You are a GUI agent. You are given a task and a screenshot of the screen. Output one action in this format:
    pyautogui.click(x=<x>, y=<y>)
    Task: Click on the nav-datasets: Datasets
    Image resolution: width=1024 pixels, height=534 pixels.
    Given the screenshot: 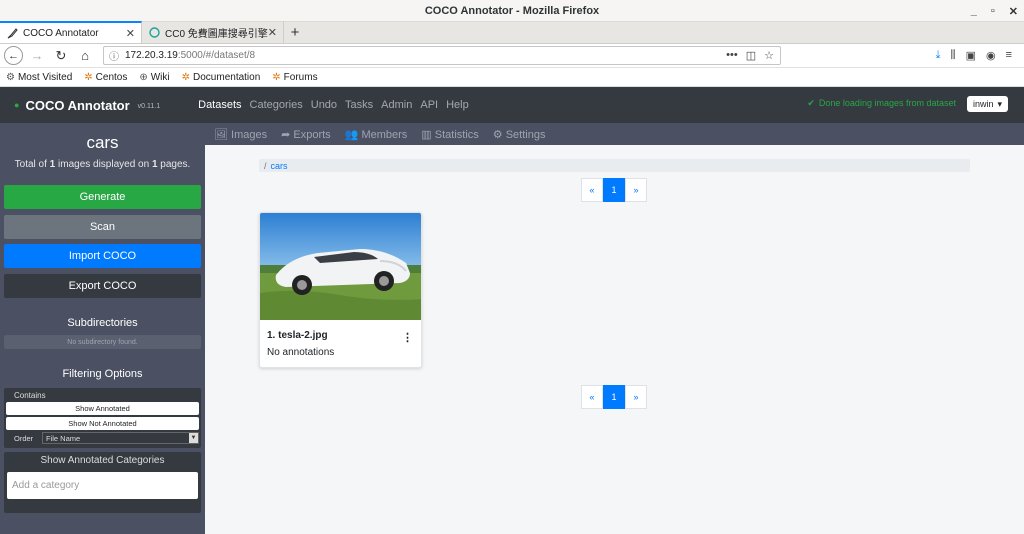 What is the action you would take?
    pyautogui.click(x=219, y=105)
    